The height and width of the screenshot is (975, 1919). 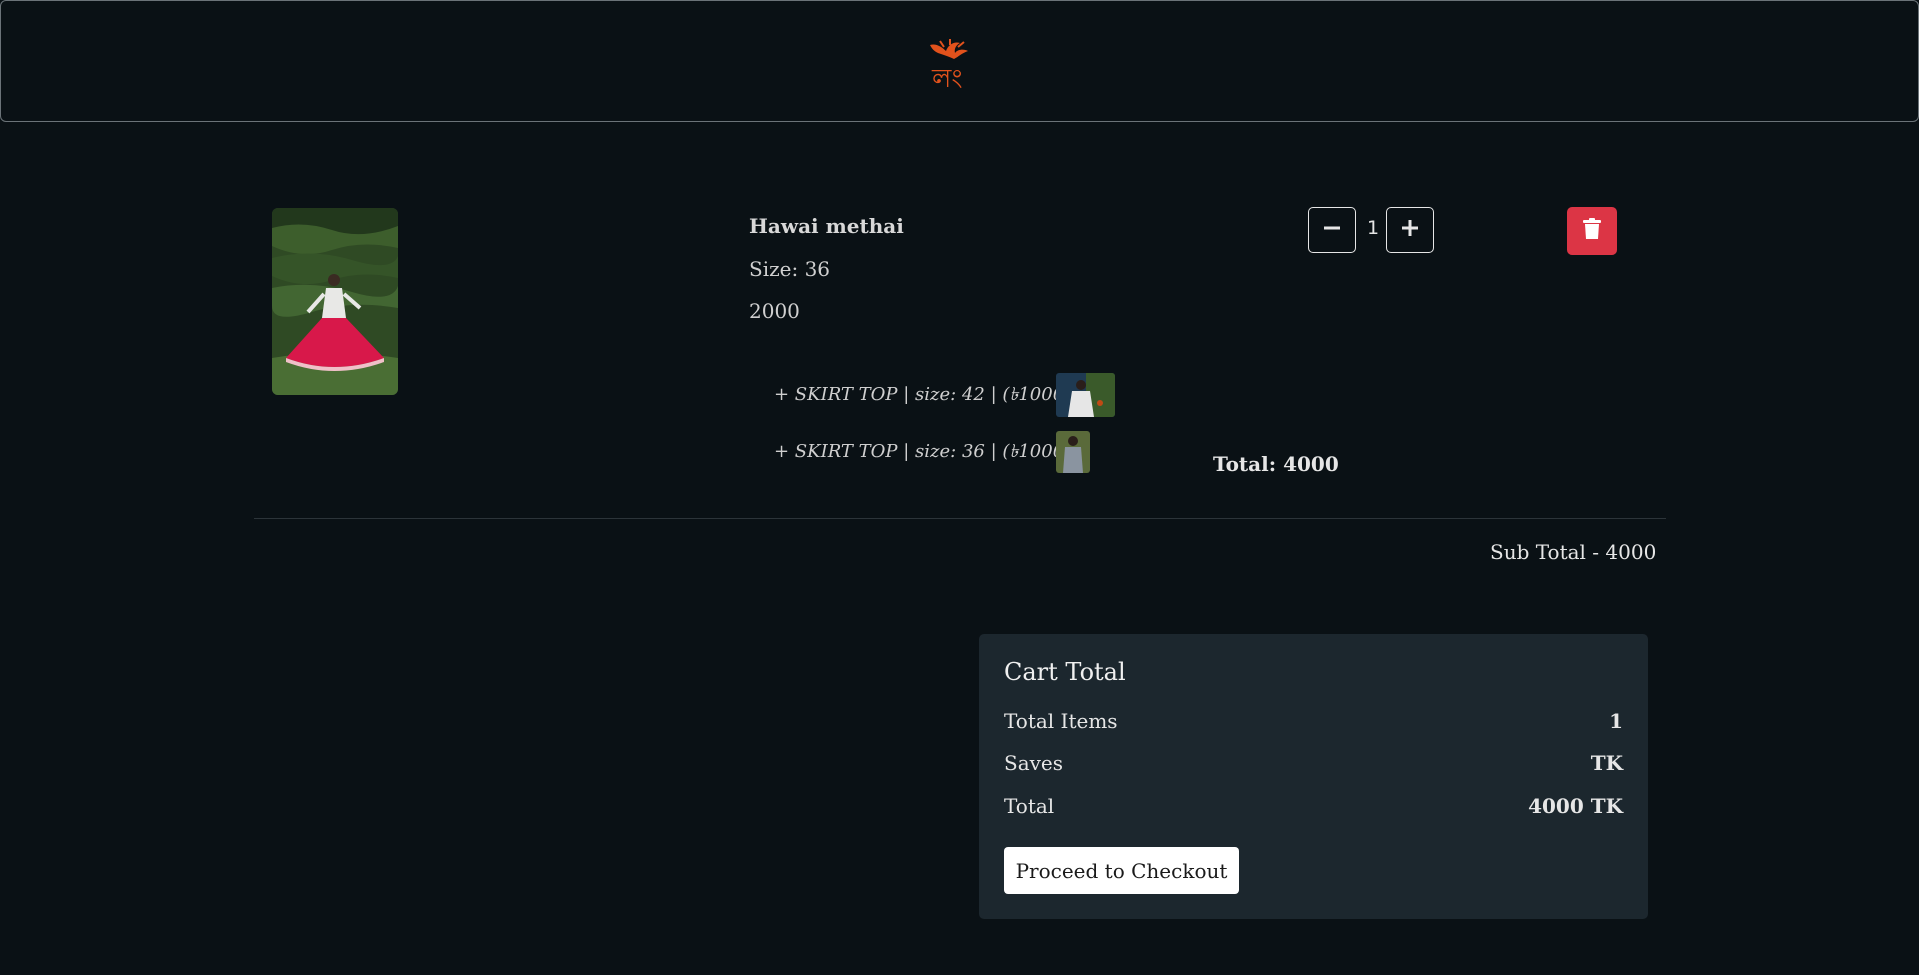 What do you see at coordinates (947, 79) in the screenshot?
I see `svg-text: লং` at bounding box center [947, 79].